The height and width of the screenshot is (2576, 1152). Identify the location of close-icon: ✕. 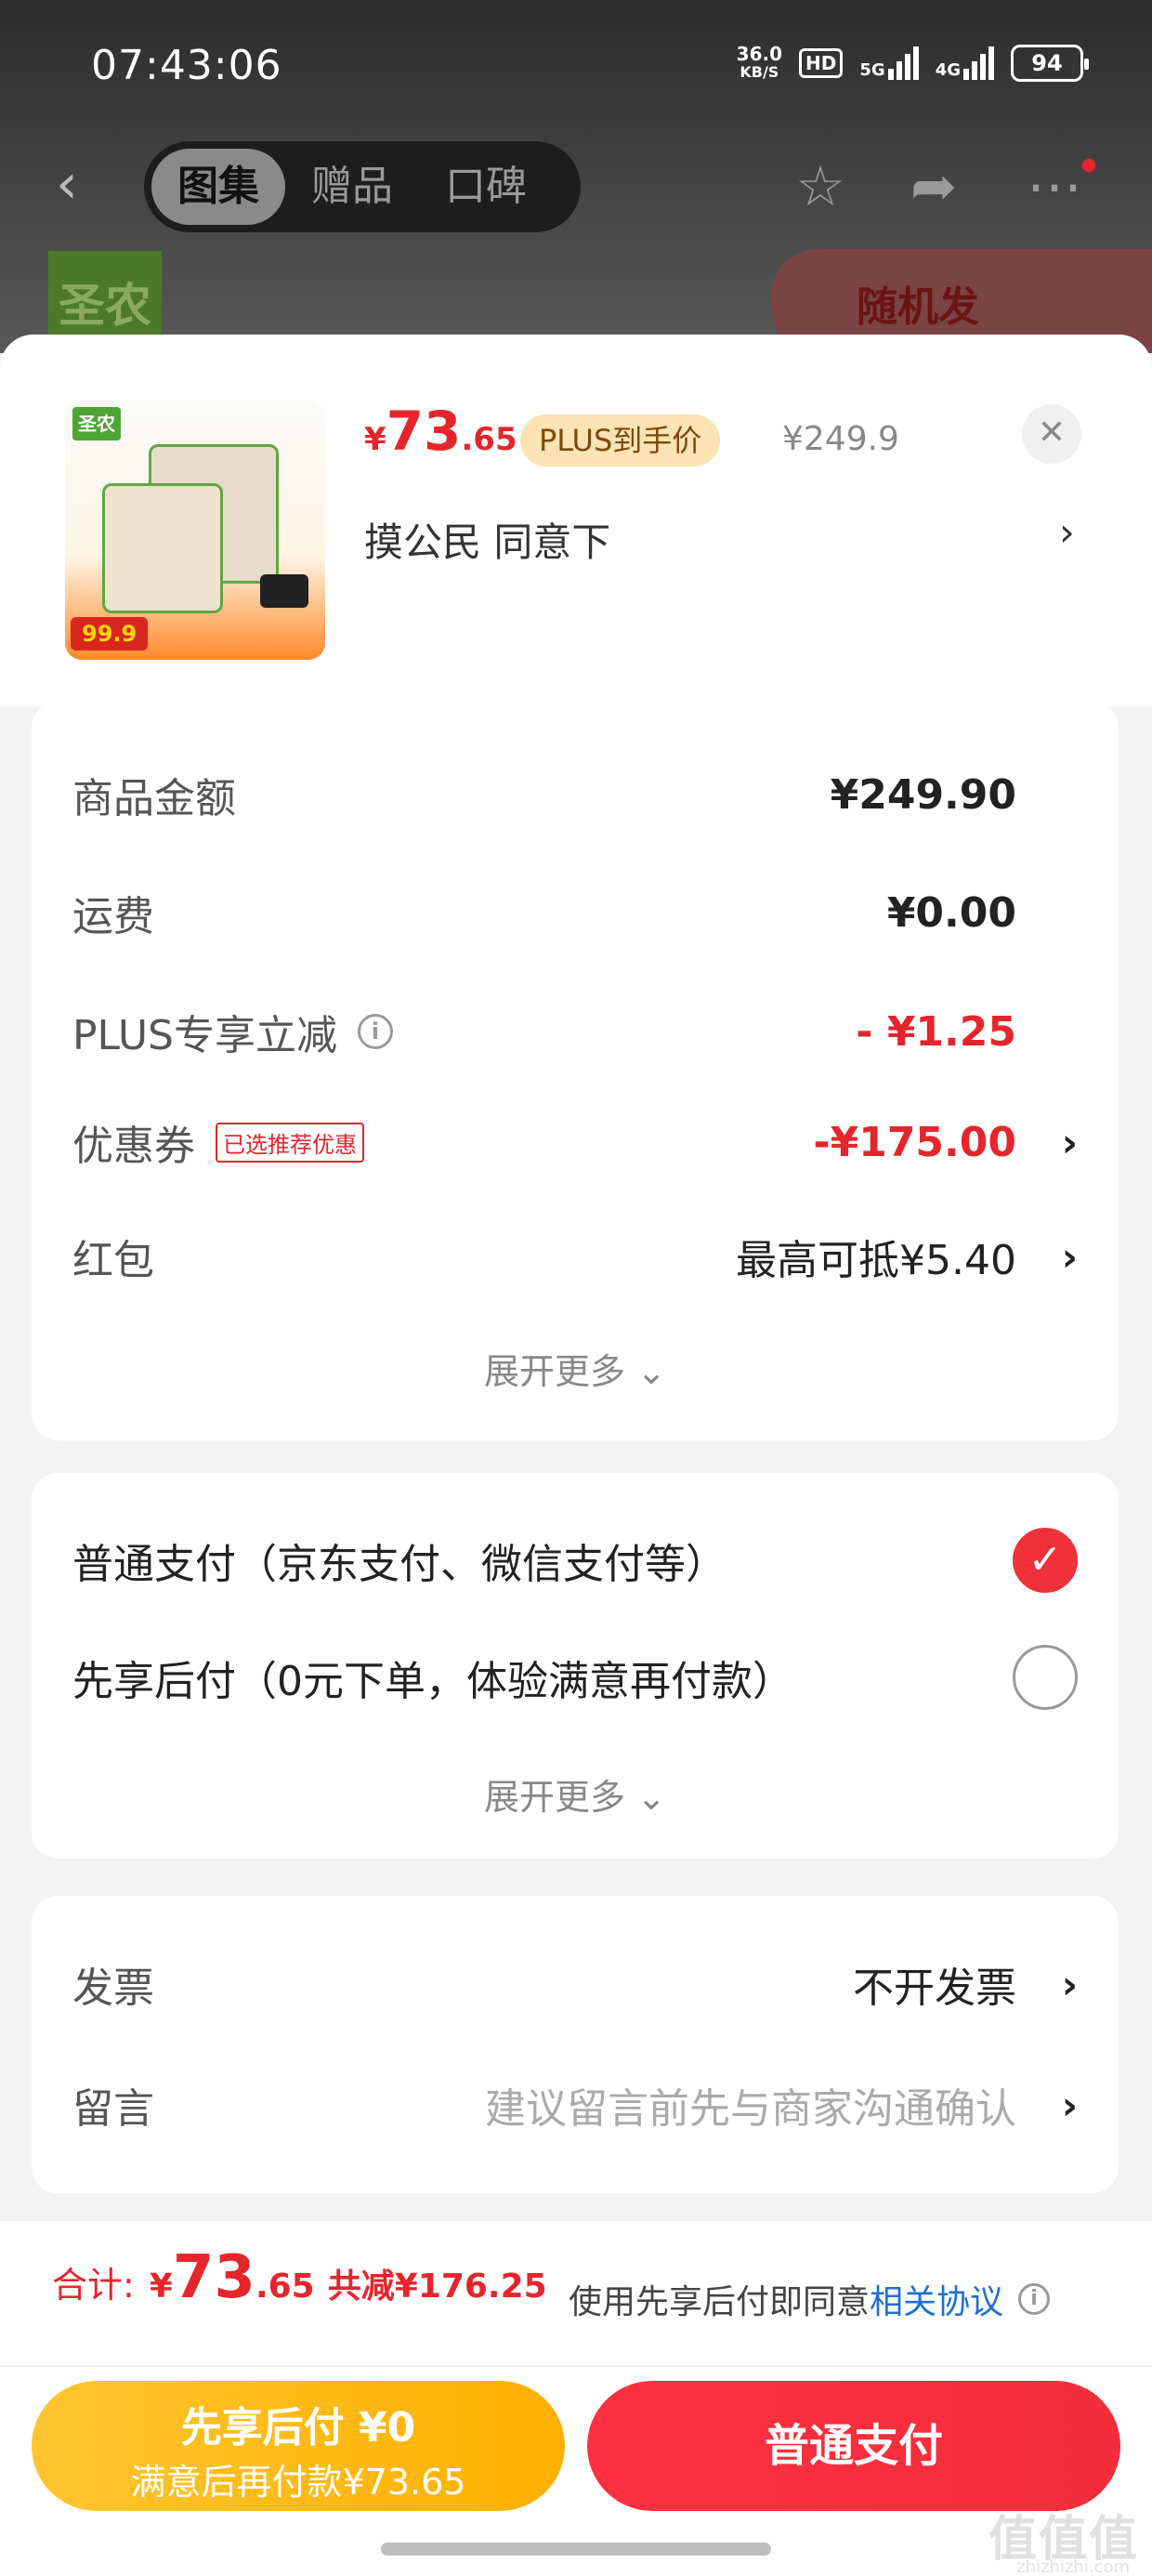
(1051, 434).